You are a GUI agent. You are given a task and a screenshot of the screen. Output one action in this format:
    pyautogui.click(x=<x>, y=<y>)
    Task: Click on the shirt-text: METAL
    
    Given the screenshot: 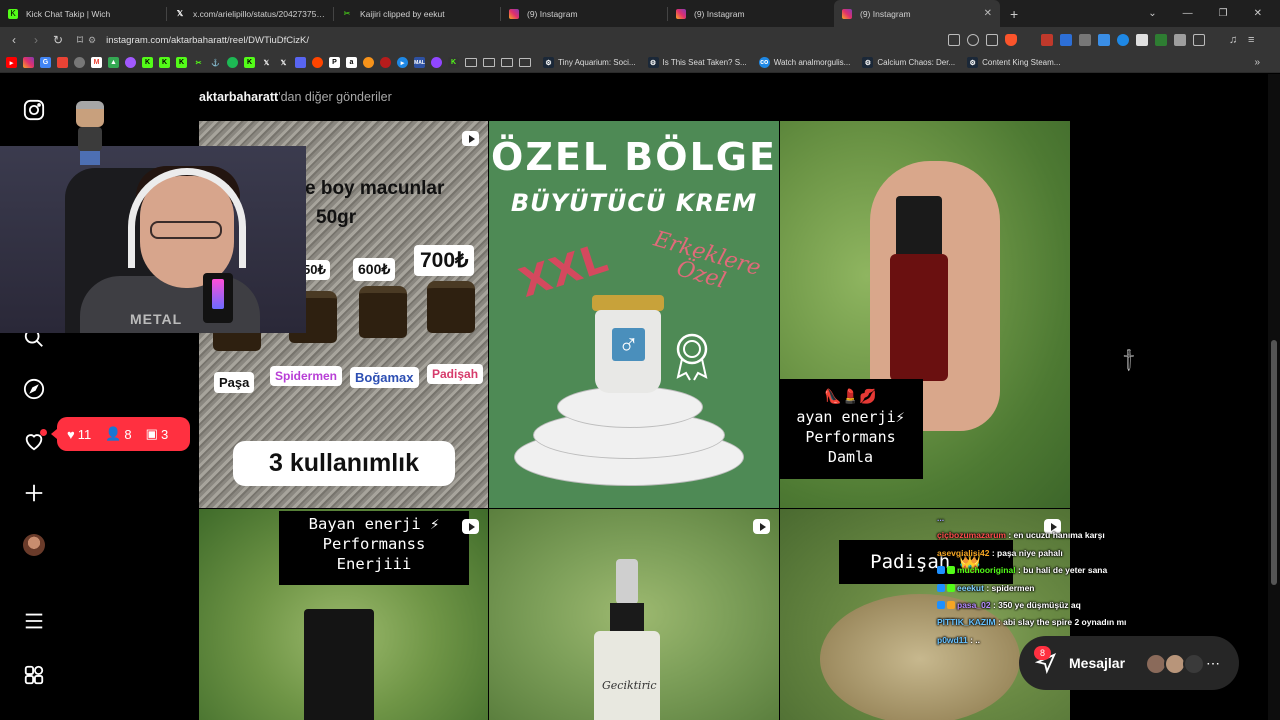 What is the action you would take?
    pyautogui.click(x=156, y=319)
    